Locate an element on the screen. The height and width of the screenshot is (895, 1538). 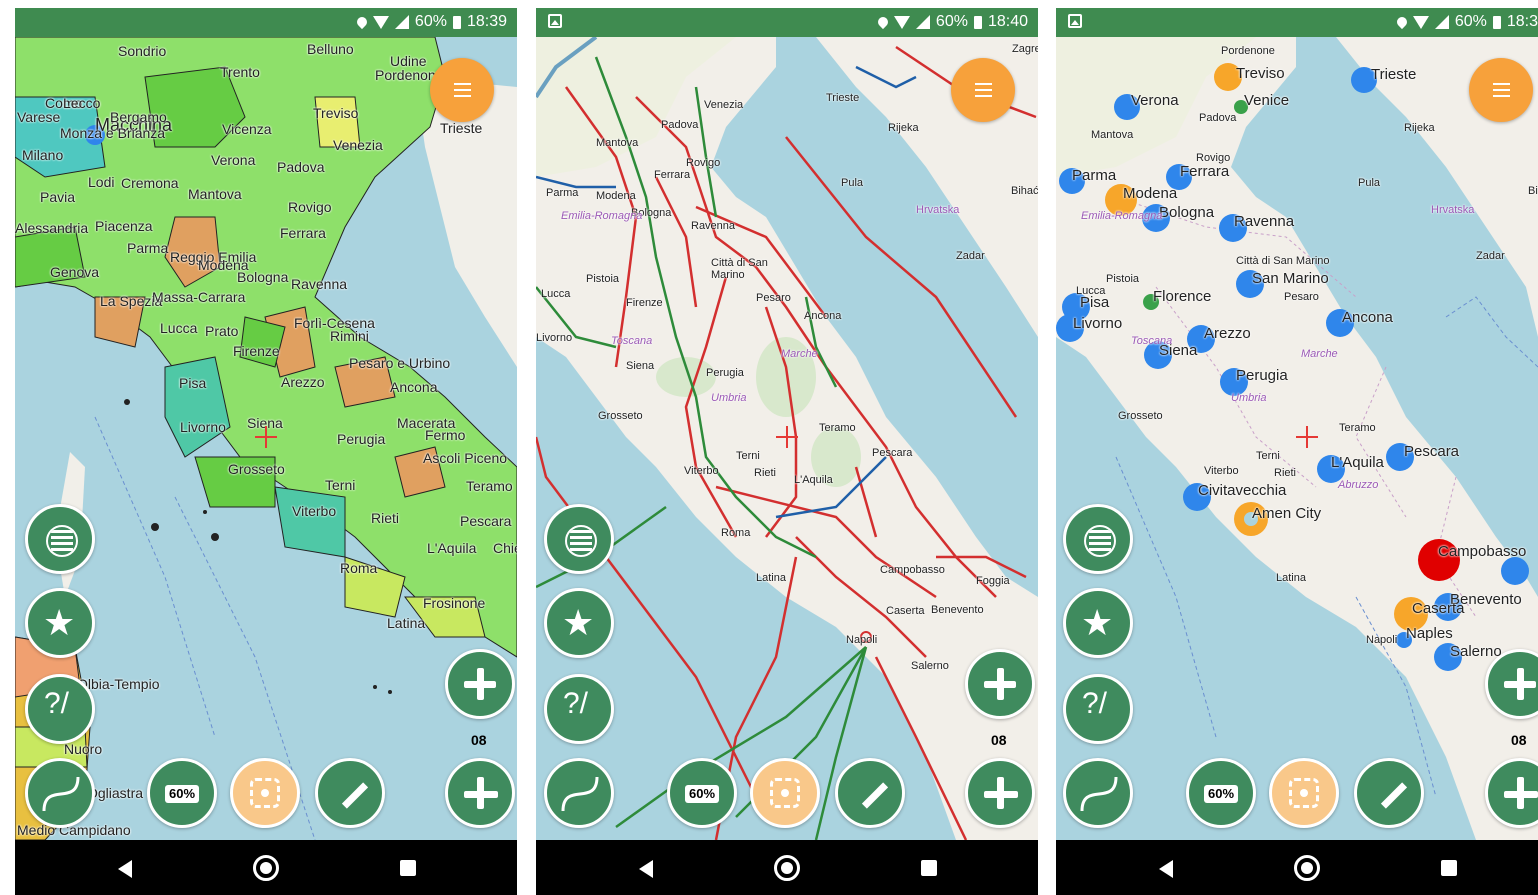
map-label: Hrvatska is located at coordinates (938, 210).